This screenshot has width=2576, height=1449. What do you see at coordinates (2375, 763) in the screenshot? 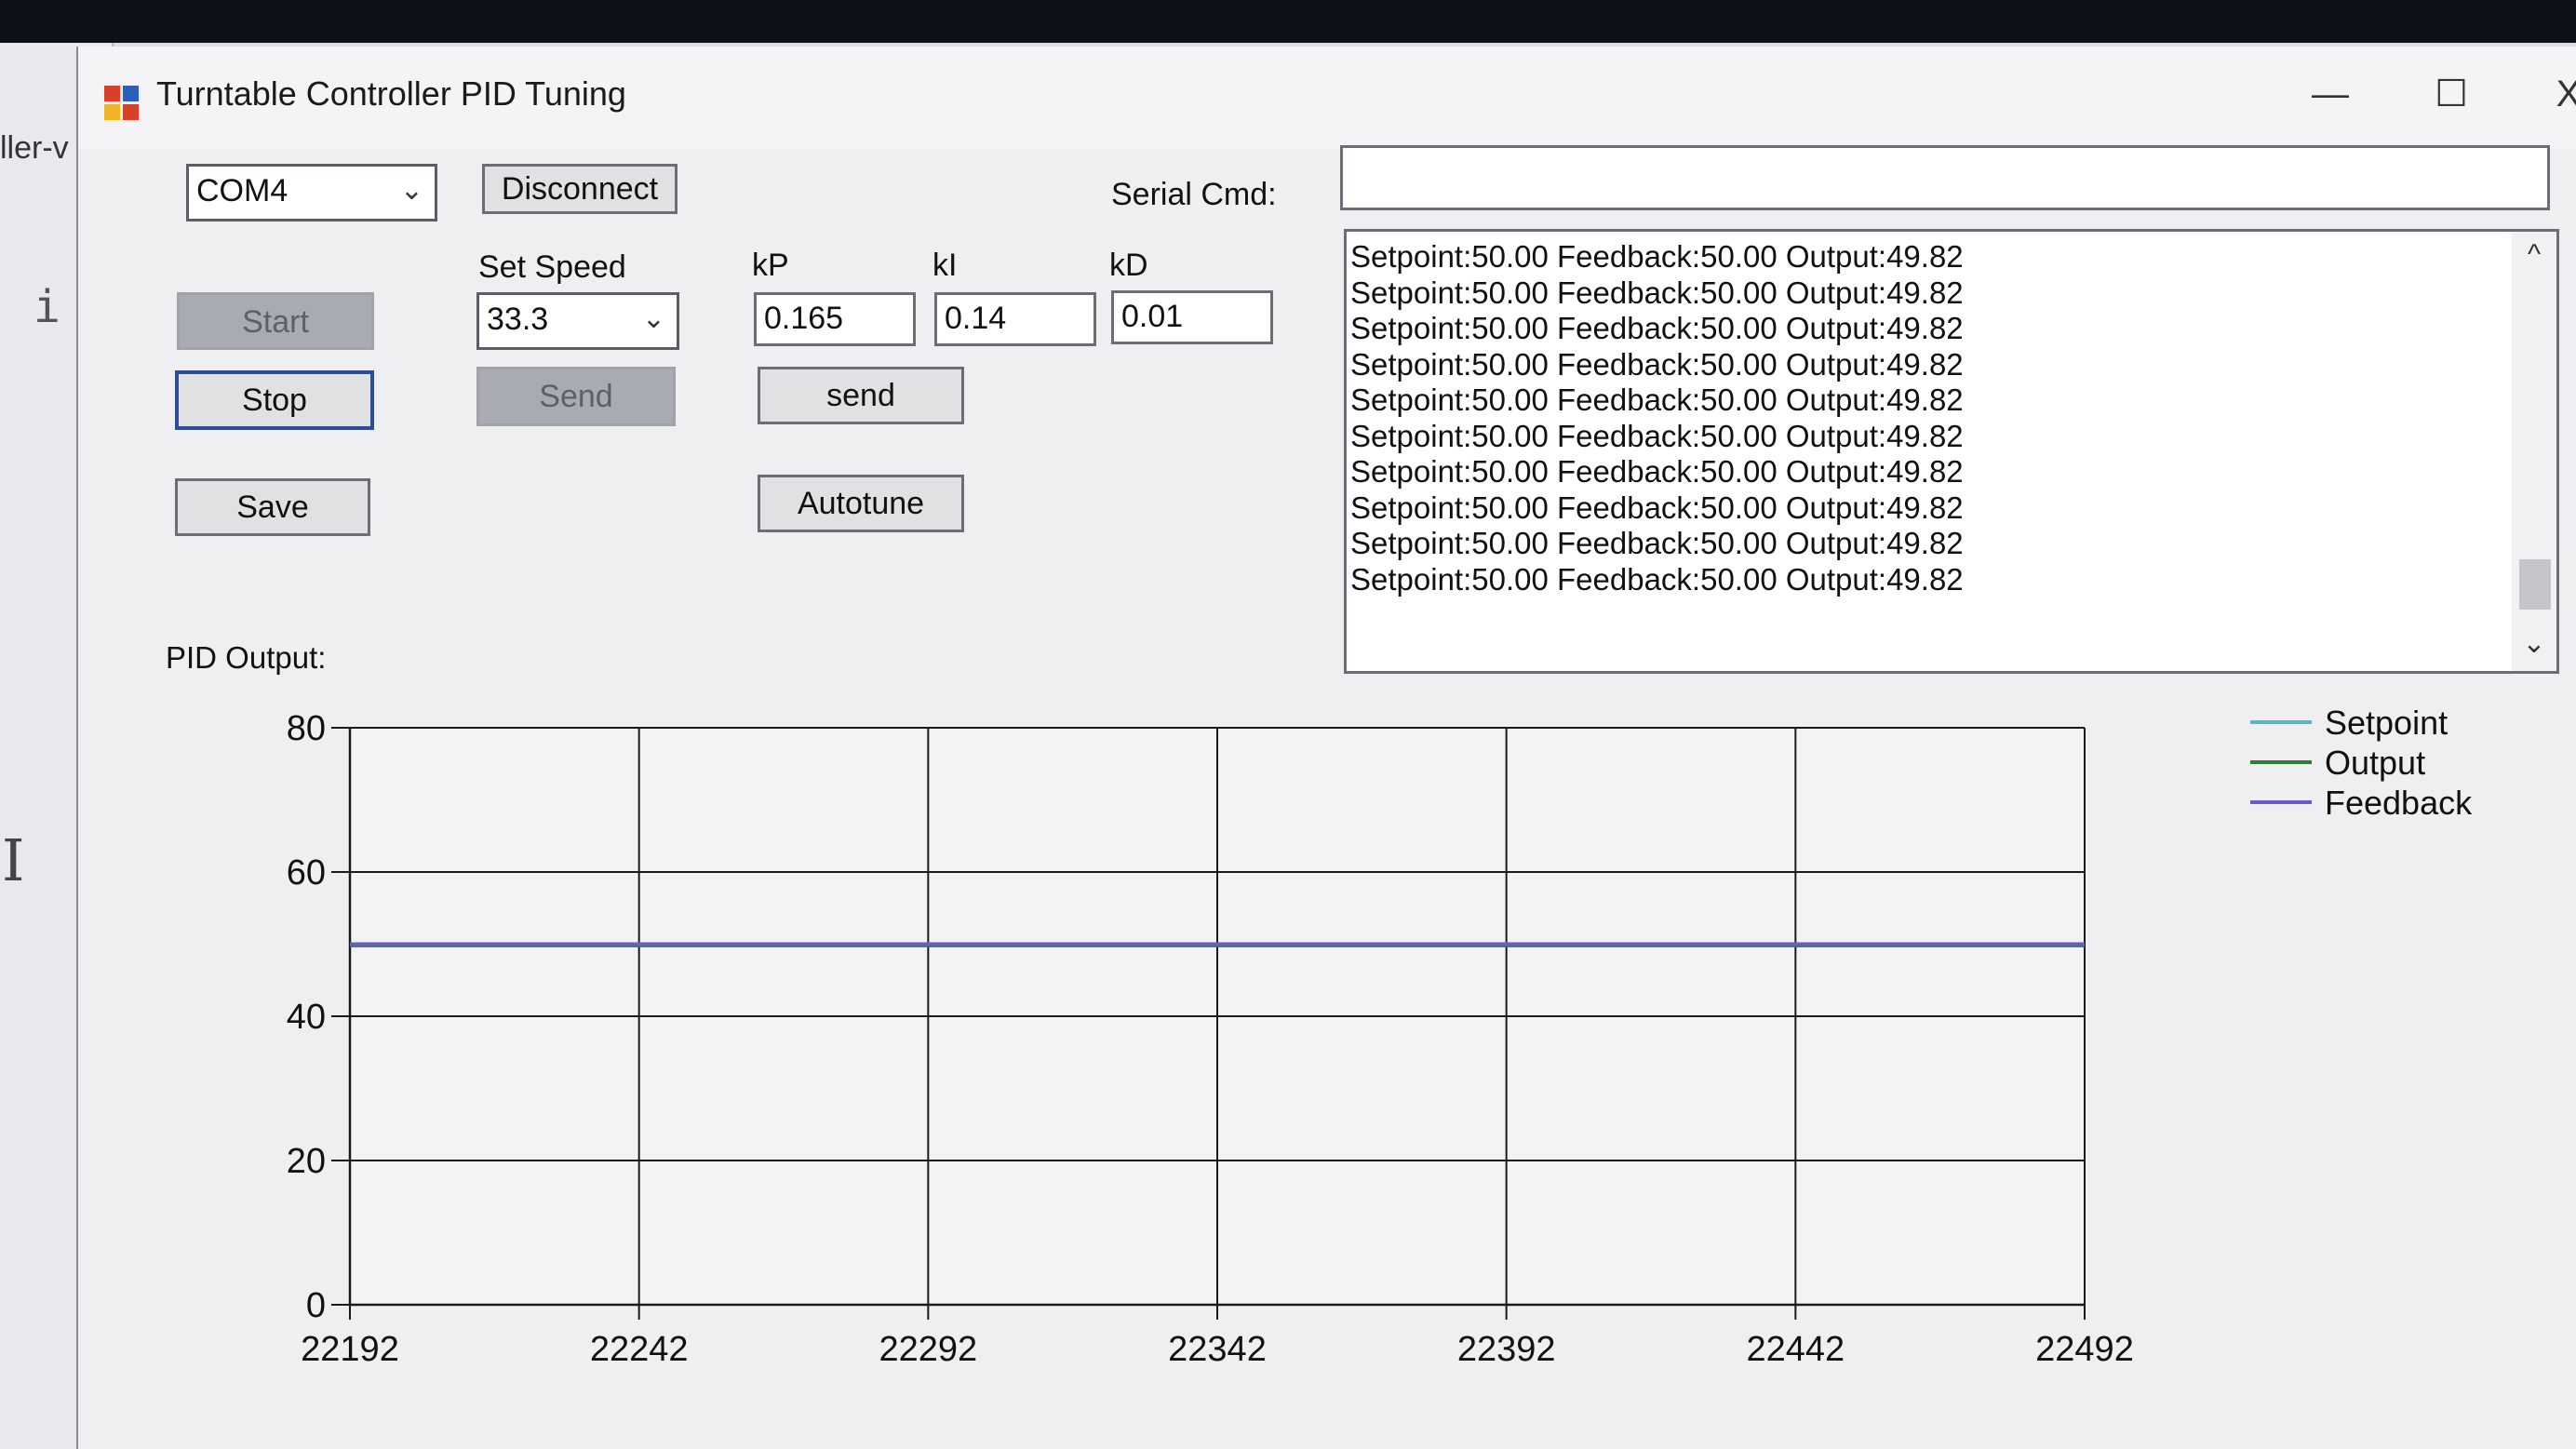
I see `legend-label-output: Output` at bounding box center [2375, 763].